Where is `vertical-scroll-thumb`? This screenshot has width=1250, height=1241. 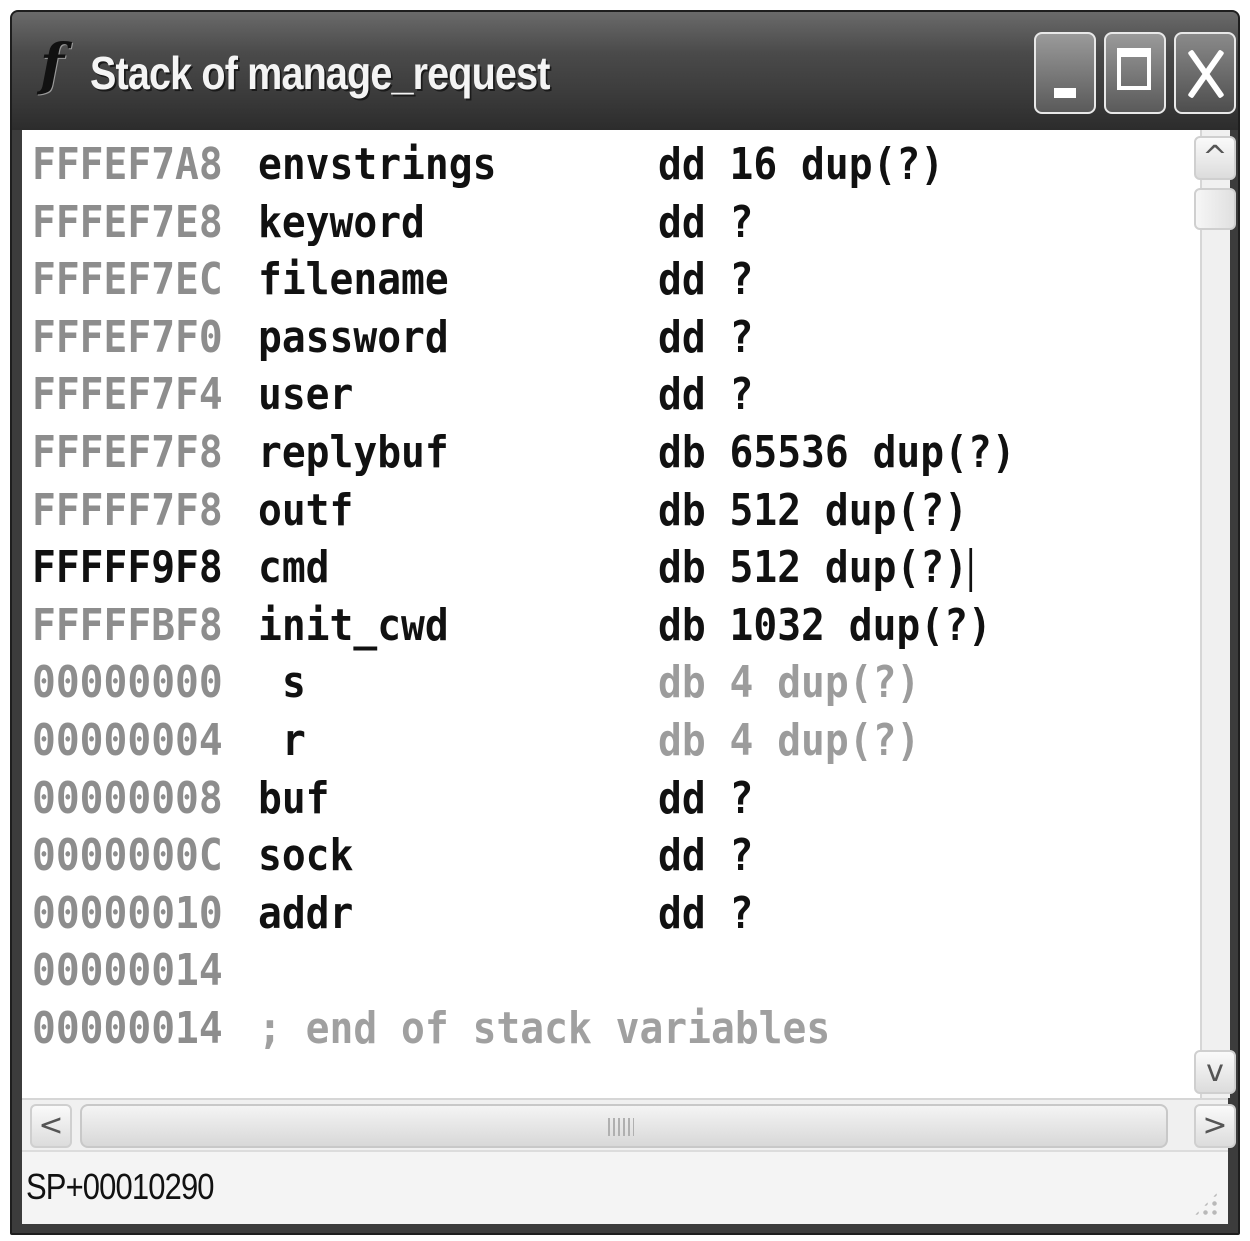 vertical-scroll-thumb is located at coordinates (1215, 209).